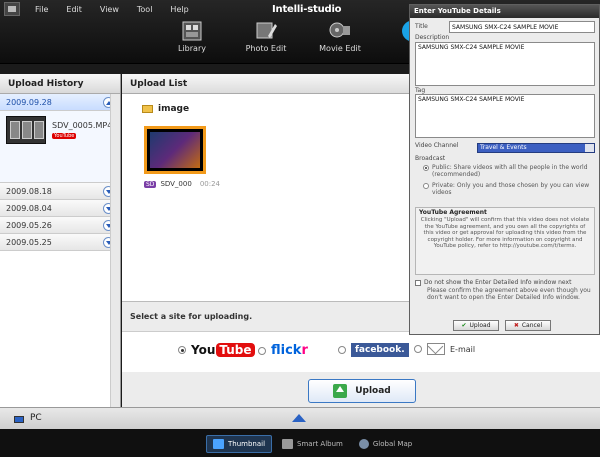  Describe the element at coordinates (175, 150) in the screenshot. I see `video-thumbnail` at that location.